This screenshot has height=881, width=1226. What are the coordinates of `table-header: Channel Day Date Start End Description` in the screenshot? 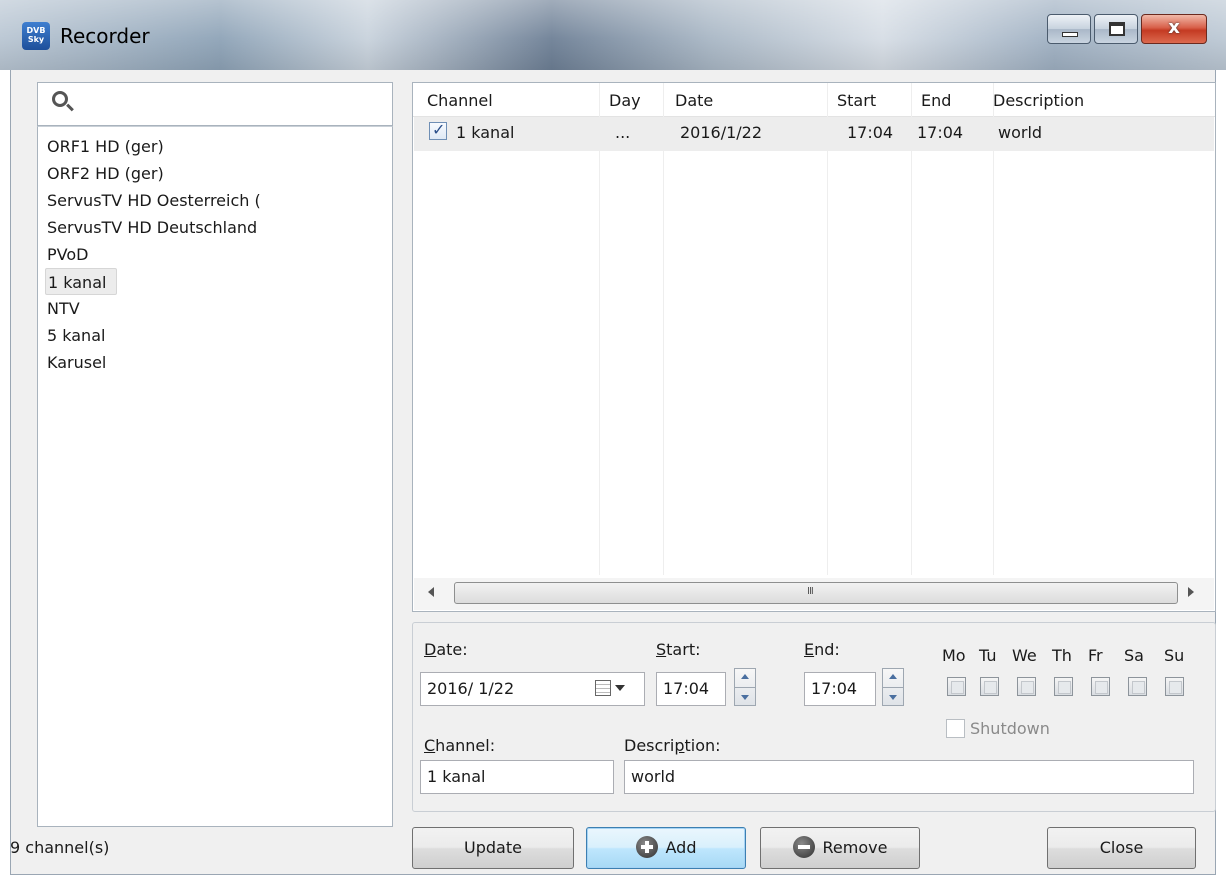 It's located at (814, 100).